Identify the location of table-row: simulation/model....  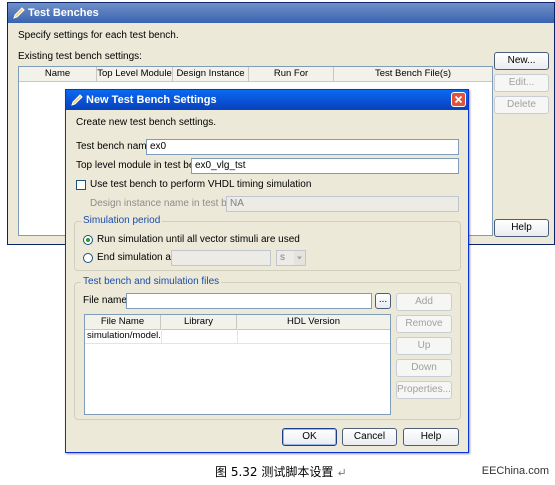
(237, 336).